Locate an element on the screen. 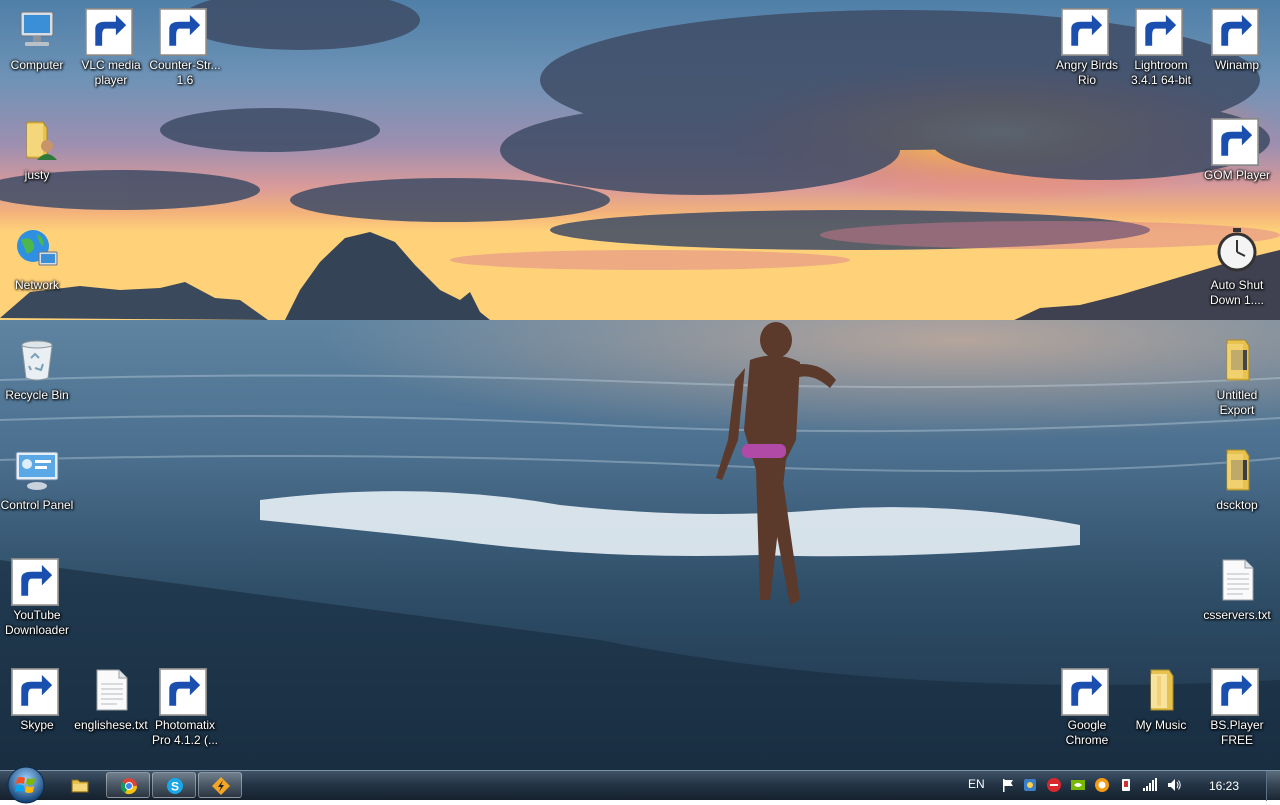  desktop-icon-label: YouTube Downloader is located at coordinates (37, 622).